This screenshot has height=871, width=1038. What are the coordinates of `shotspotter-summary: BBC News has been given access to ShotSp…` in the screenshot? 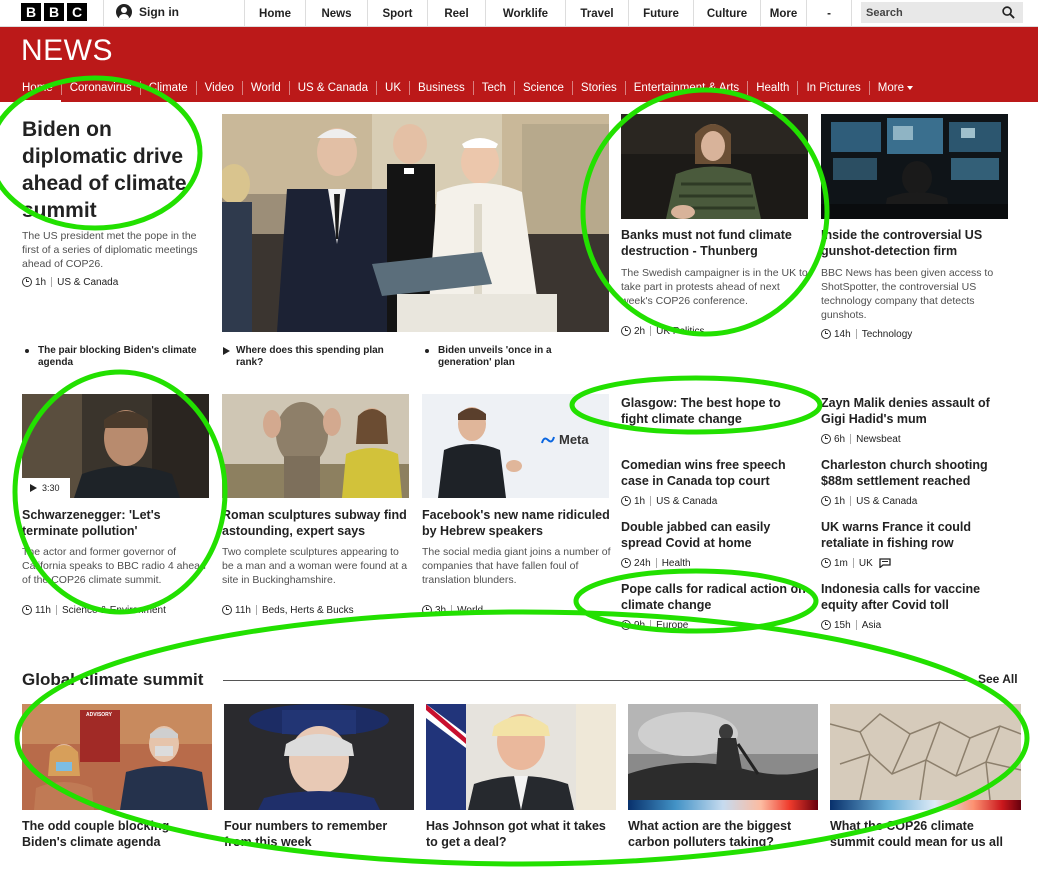 It's located at (907, 294).